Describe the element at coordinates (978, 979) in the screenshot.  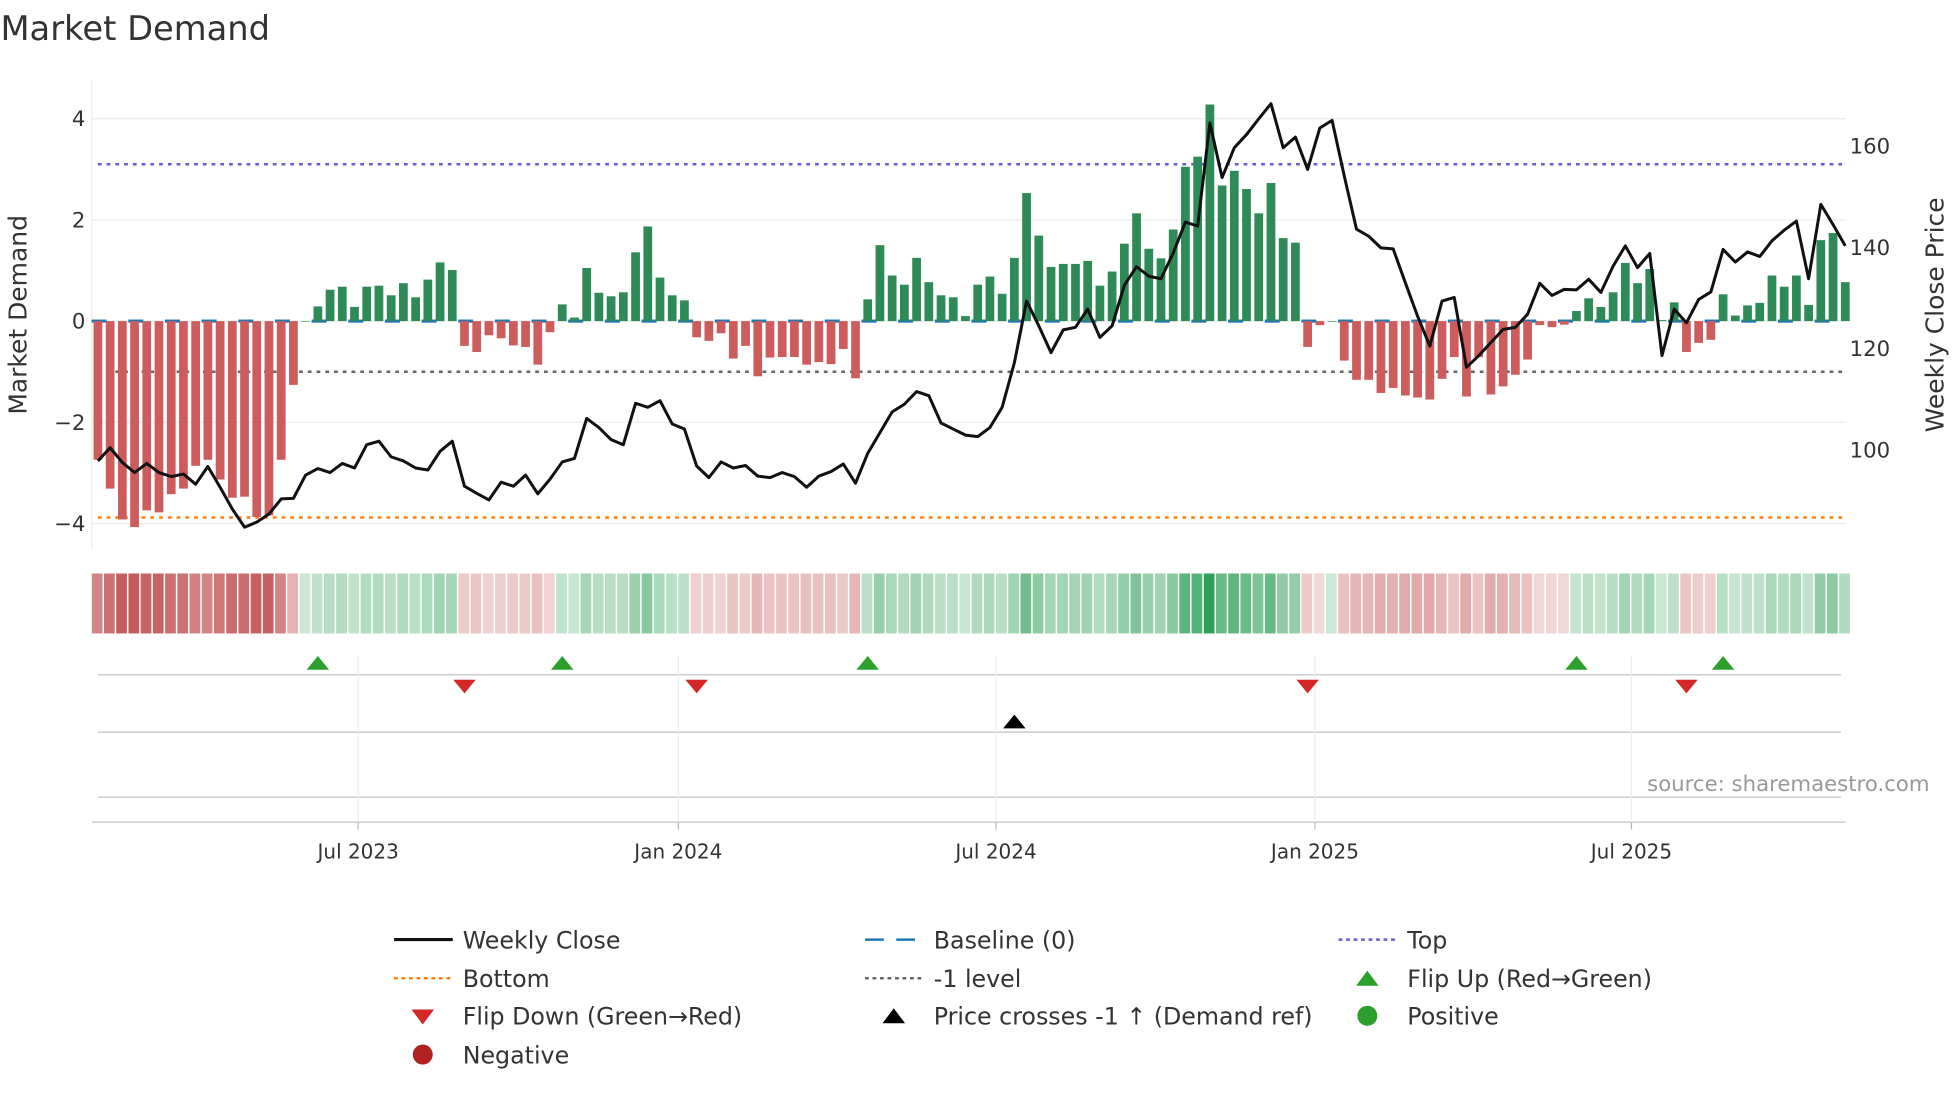
I see `legend-label: -1 level` at that location.